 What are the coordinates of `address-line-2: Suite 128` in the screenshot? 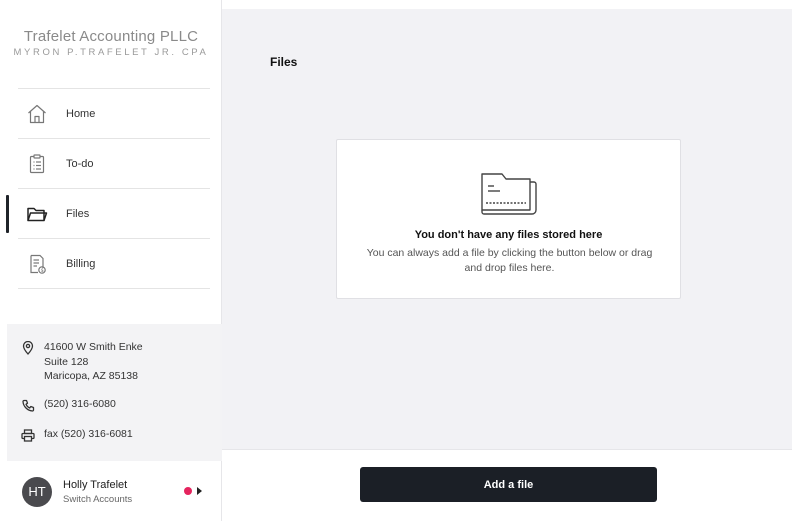 It's located at (66, 361).